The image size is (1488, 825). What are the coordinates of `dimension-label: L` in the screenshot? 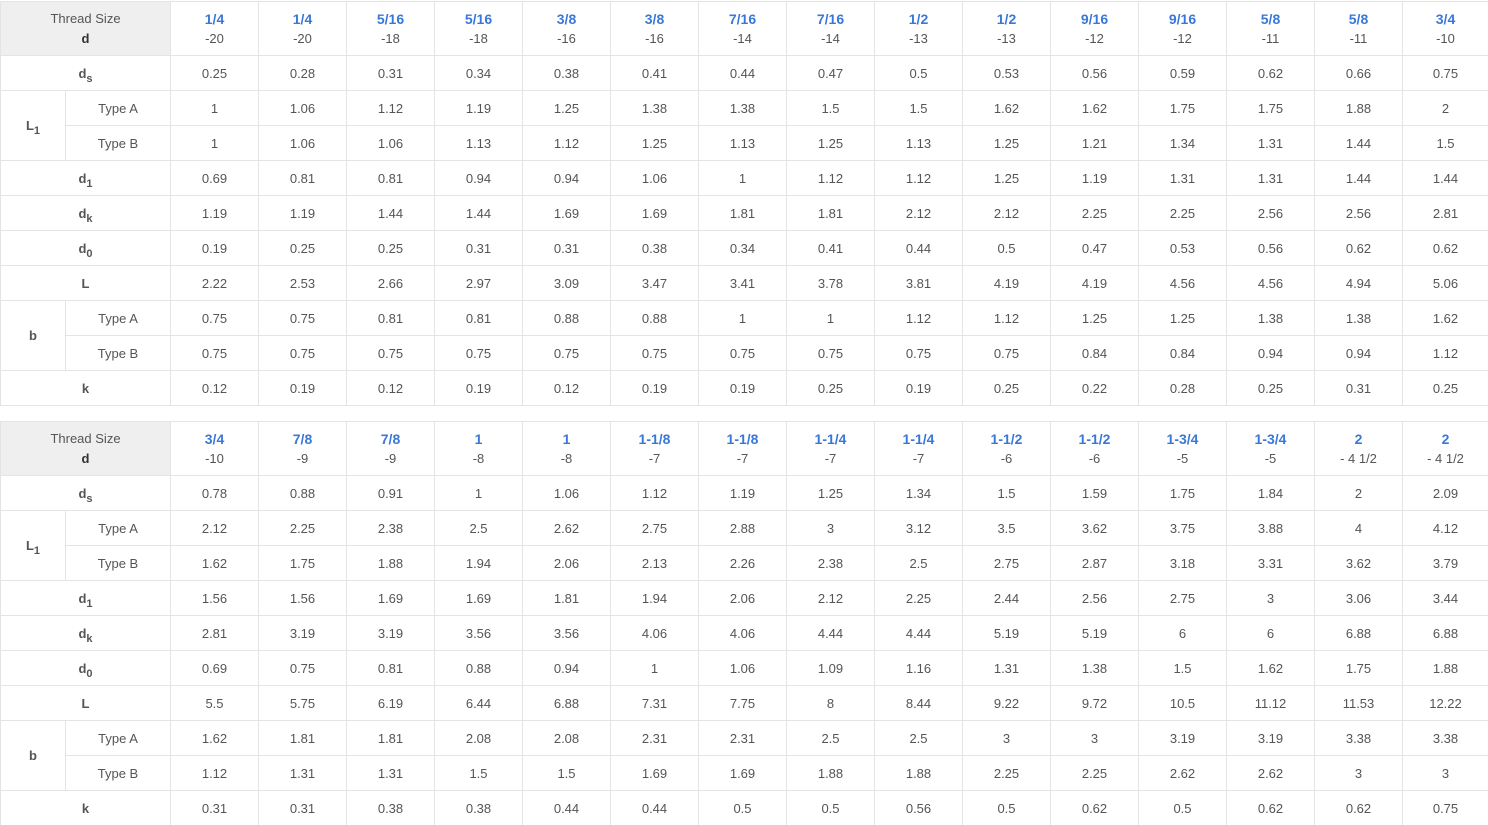 It's located at (85, 703).